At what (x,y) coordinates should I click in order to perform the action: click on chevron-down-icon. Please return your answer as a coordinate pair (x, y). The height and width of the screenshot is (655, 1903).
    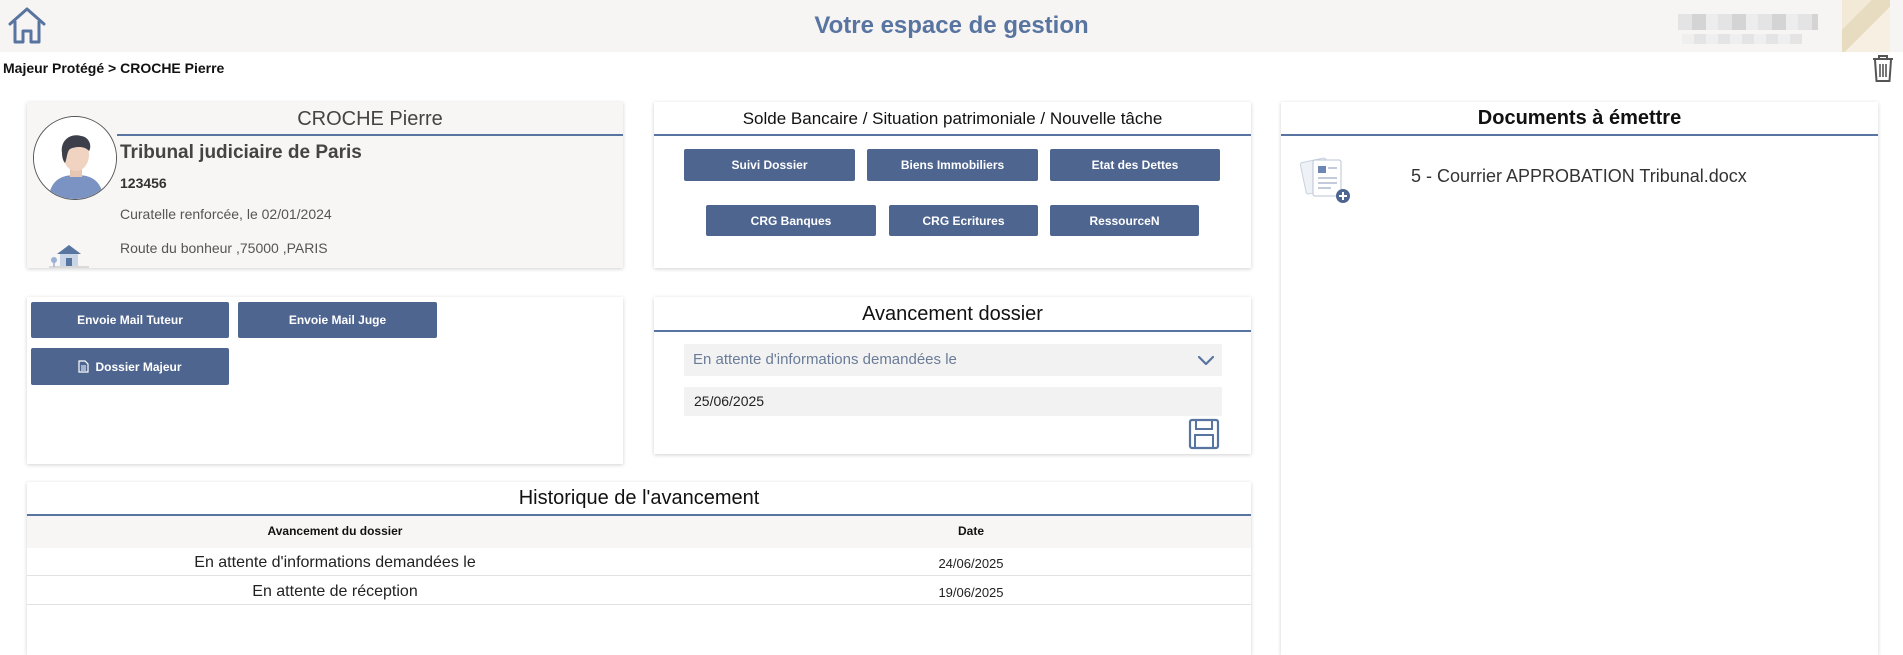
    Looking at the image, I should click on (1206, 360).